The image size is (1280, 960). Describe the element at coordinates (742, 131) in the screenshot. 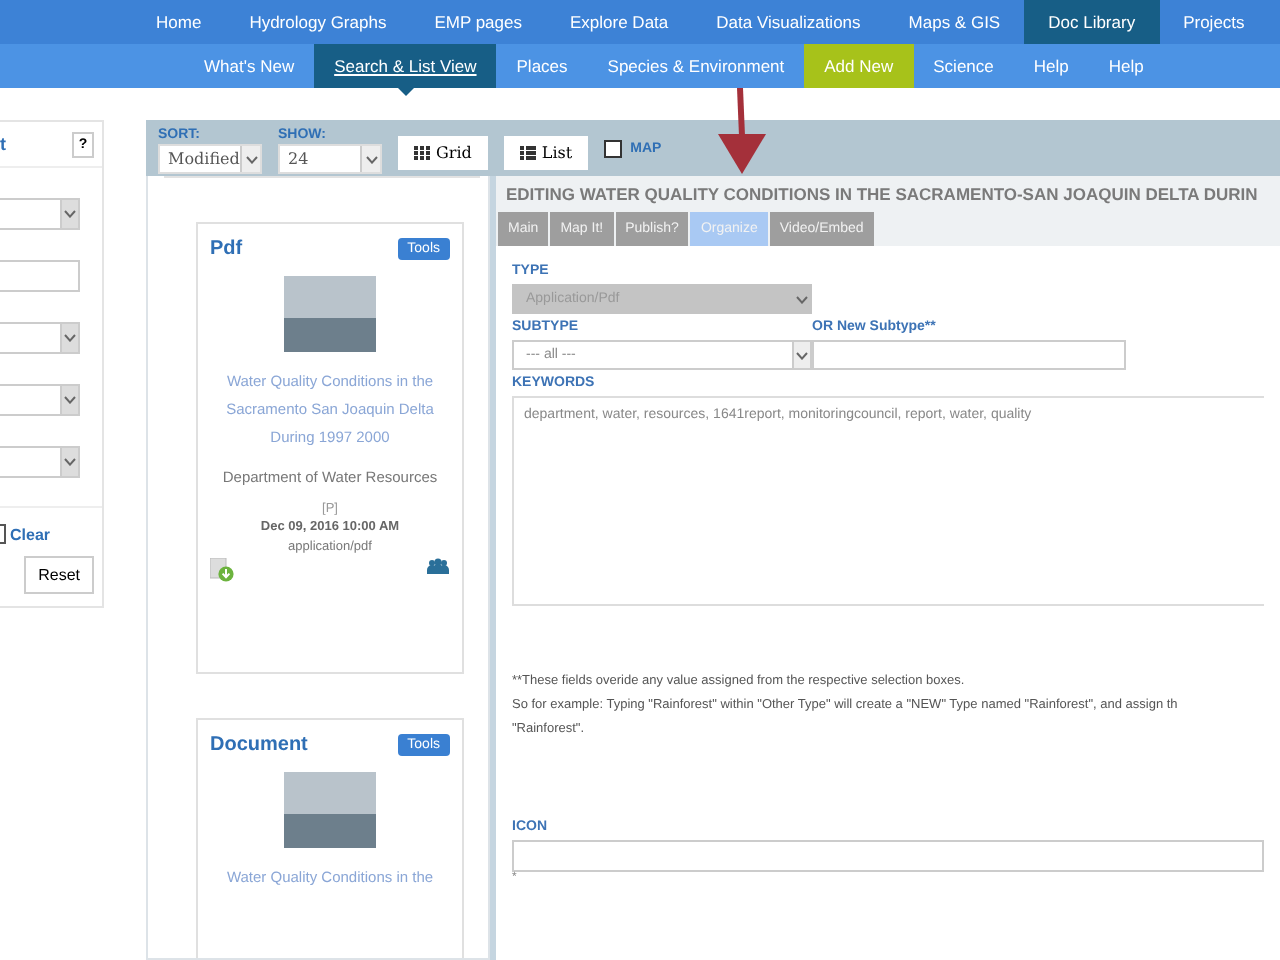

I see `arrow-drawing` at that location.